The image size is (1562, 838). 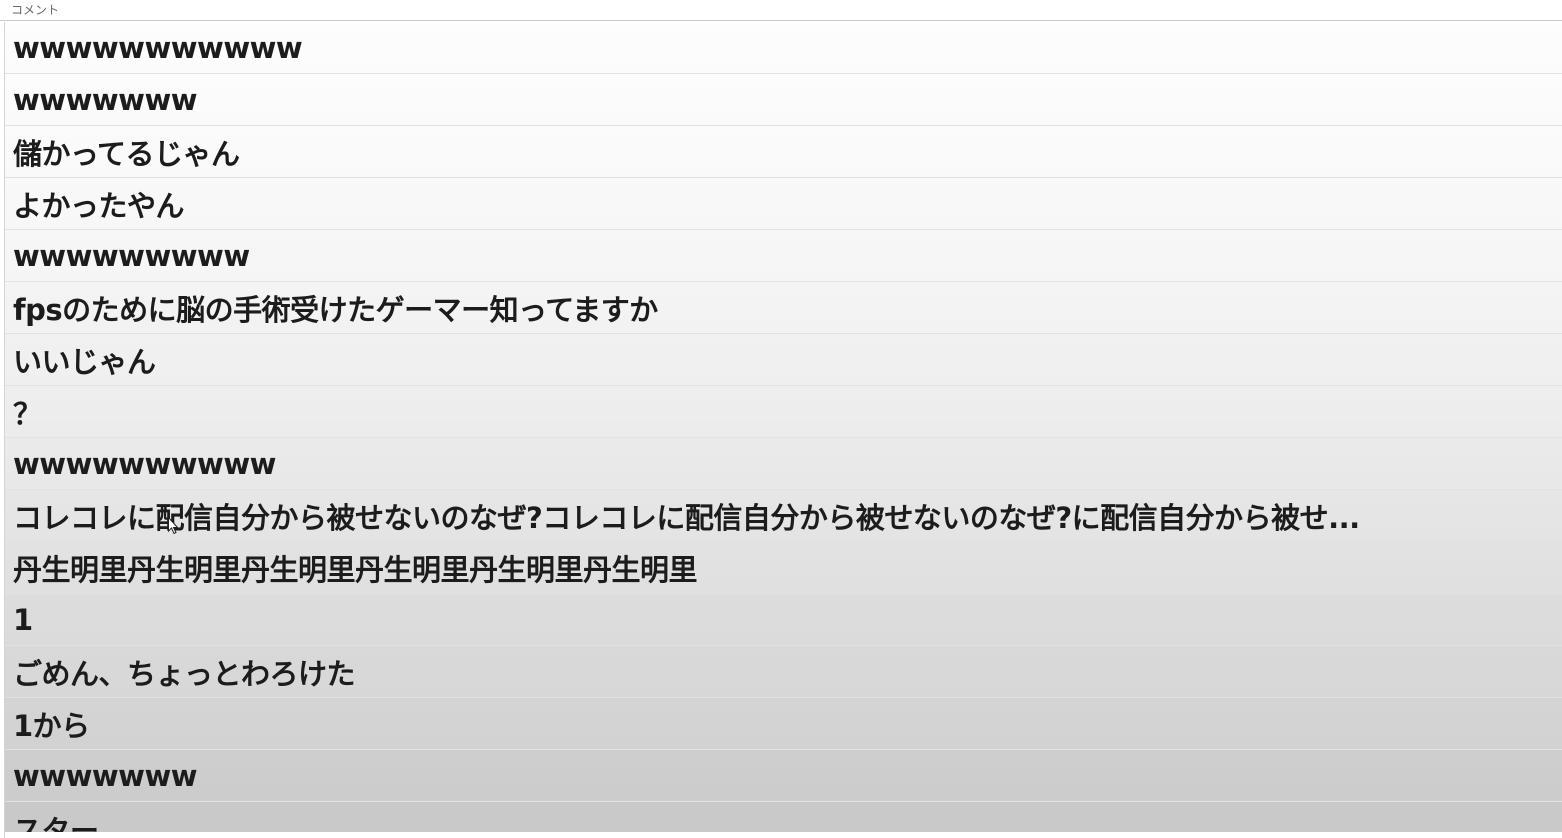 I want to click on comment-row: wwwwwwwww, so click(x=783, y=256).